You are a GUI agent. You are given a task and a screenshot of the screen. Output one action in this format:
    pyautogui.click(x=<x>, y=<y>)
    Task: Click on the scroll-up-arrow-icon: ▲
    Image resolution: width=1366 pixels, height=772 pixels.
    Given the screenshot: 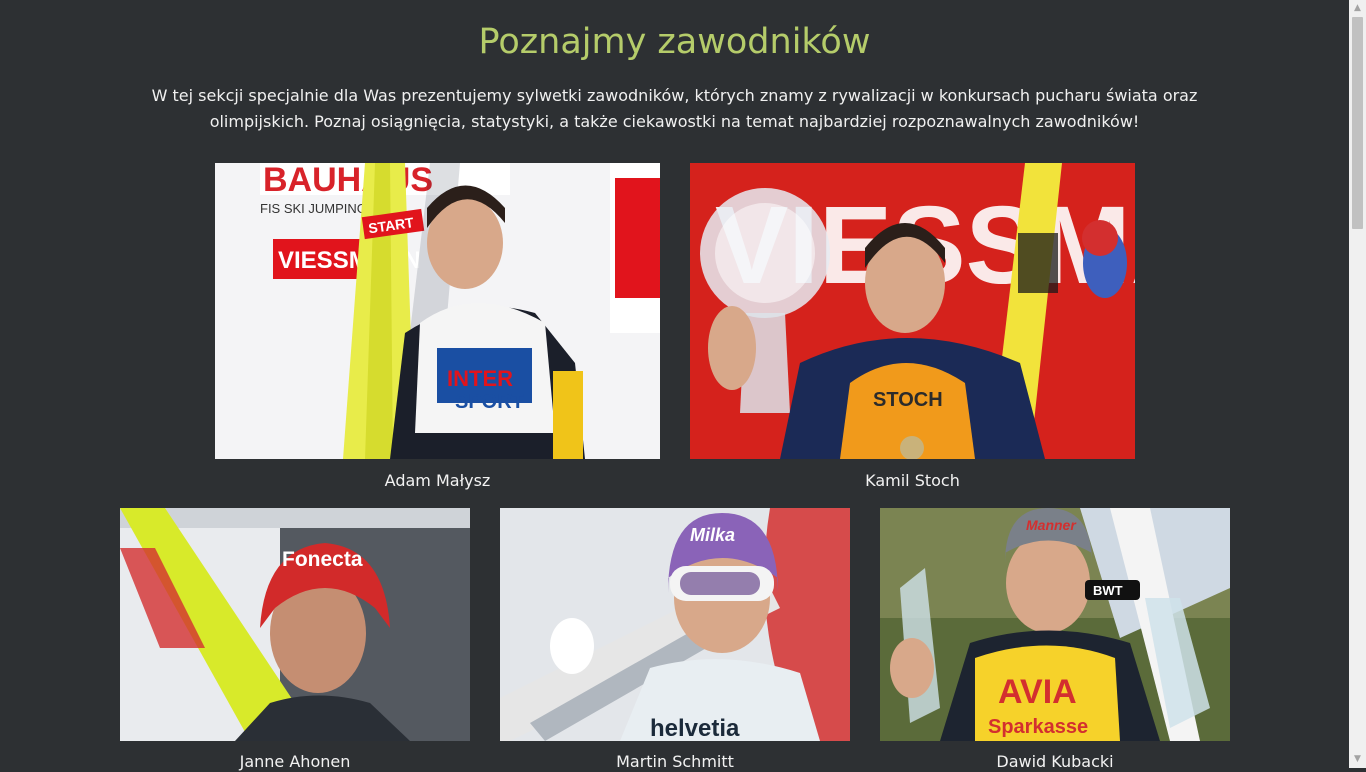 What is the action you would take?
    pyautogui.click(x=1357, y=8)
    